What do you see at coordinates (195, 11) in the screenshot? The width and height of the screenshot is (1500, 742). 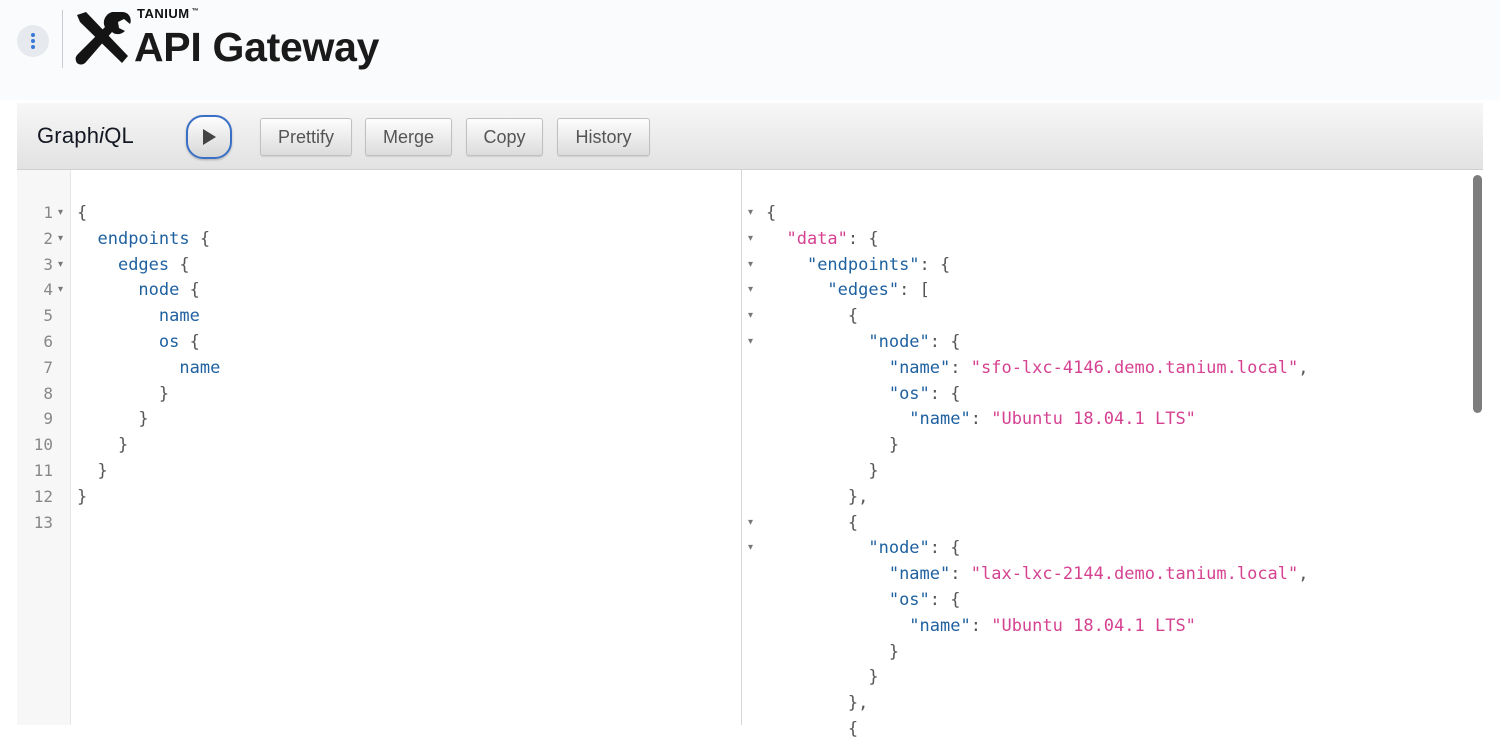 I see `trademark-symbol: ™` at bounding box center [195, 11].